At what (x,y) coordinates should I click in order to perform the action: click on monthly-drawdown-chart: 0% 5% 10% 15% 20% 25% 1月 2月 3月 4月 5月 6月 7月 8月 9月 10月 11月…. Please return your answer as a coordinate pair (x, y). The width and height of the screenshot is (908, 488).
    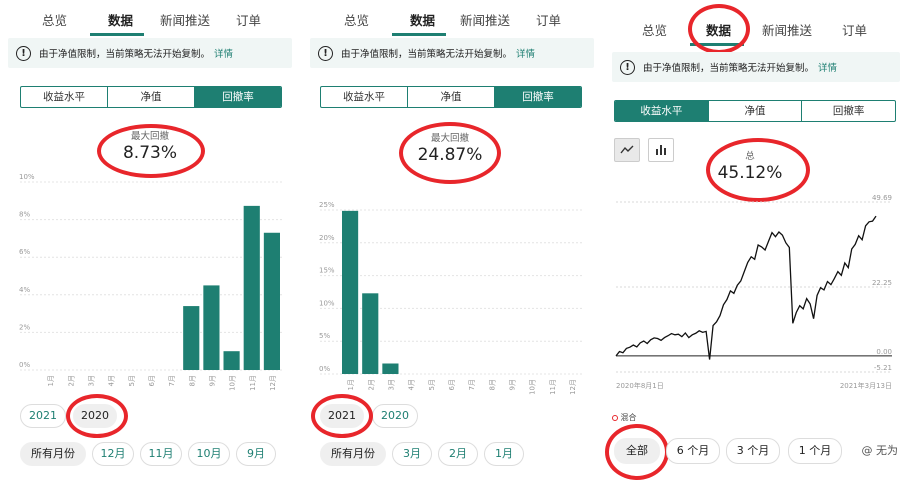
    Looking at the image, I should click on (450, 298).